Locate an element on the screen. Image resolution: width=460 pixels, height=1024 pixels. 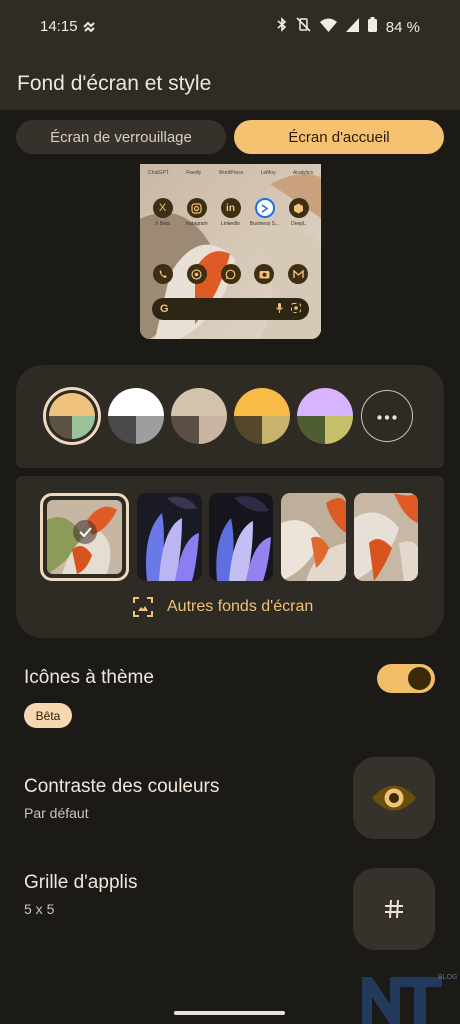
gesture-navigation-bar is located at coordinates (229, 1013).